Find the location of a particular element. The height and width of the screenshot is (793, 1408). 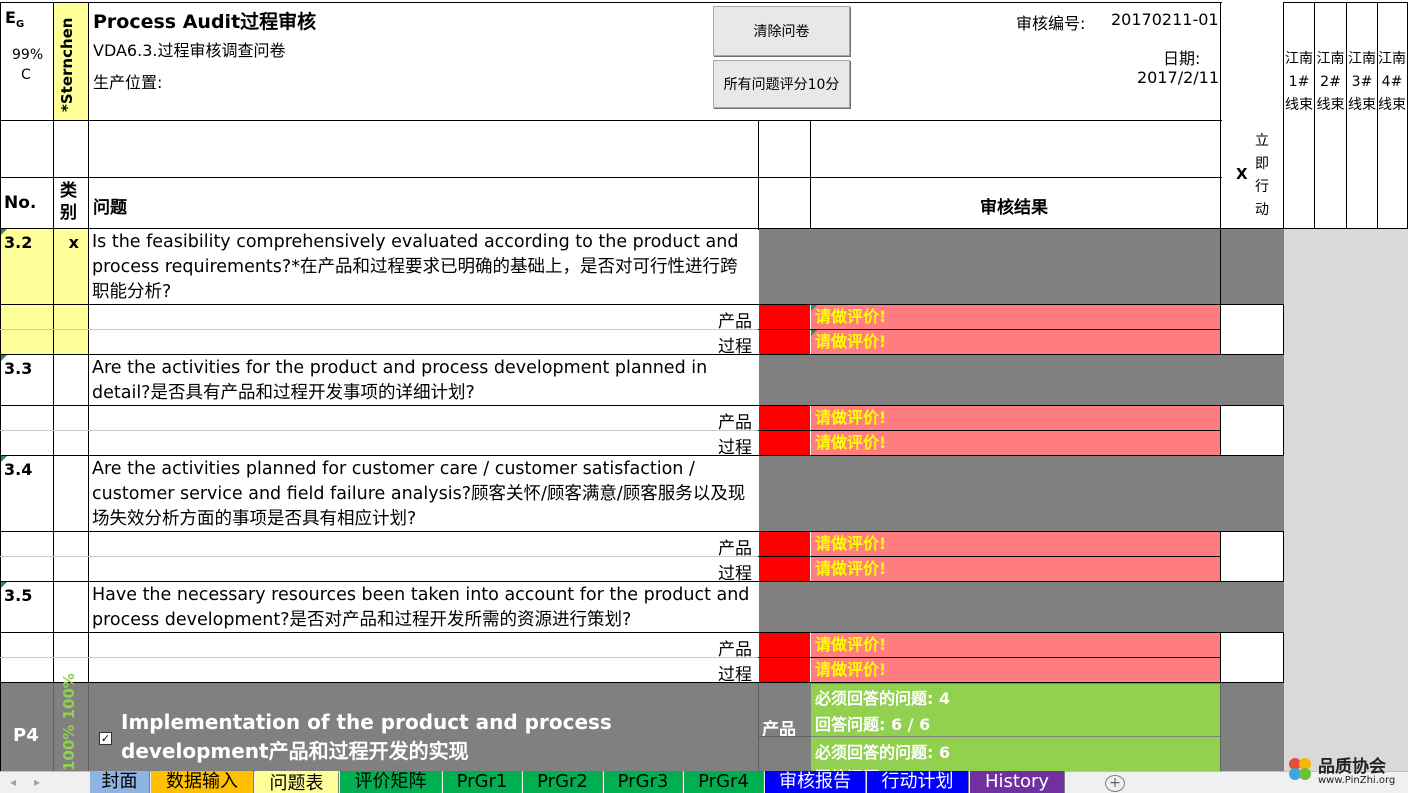

q32-number: 3.2 is located at coordinates (18, 242).